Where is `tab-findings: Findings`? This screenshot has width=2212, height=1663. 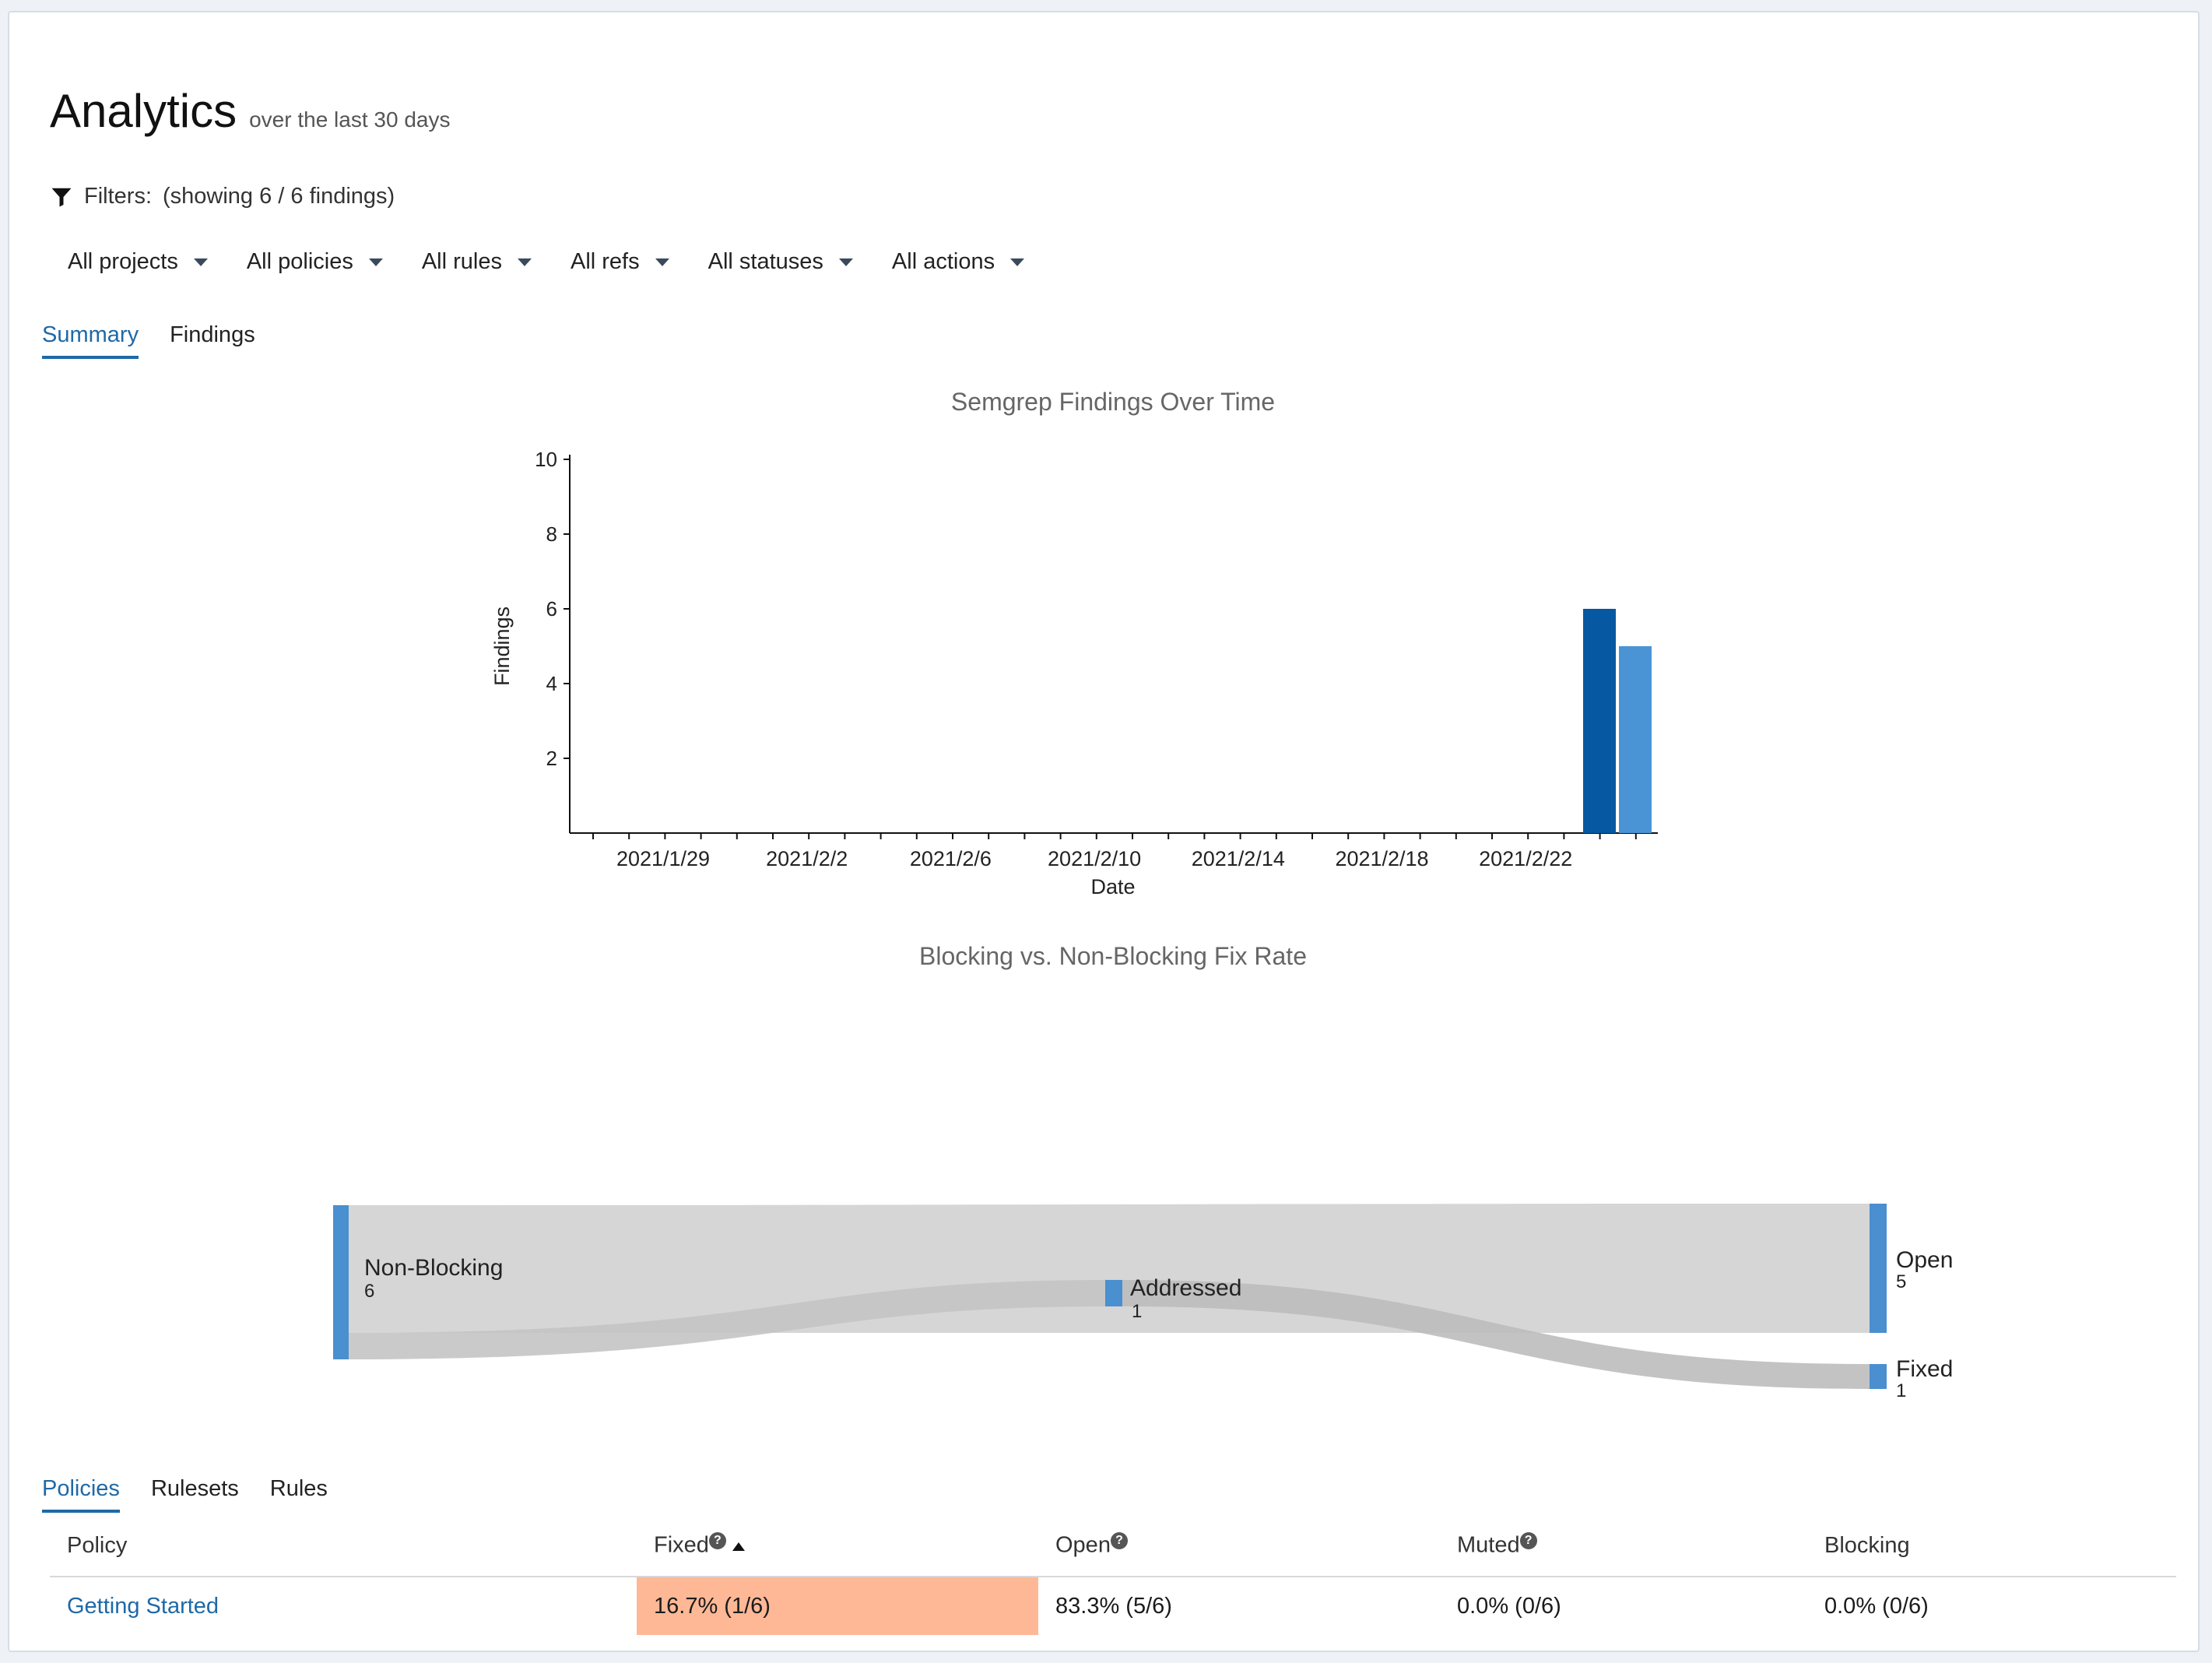 tab-findings: Findings is located at coordinates (213, 340).